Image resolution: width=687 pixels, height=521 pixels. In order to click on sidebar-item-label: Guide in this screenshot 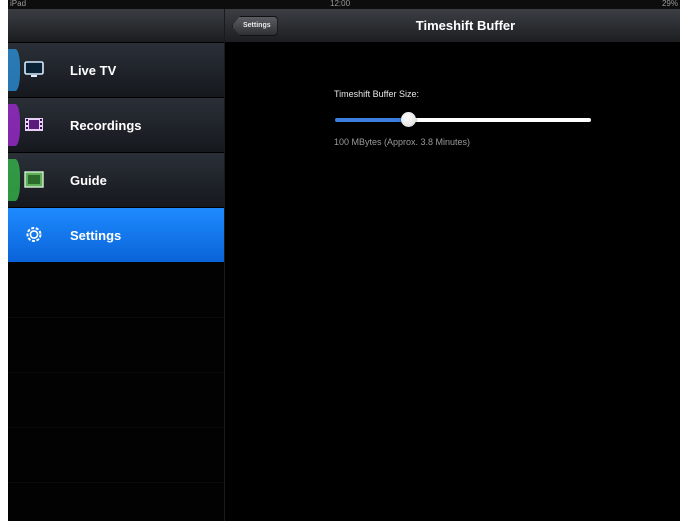, I will do `click(88, 180)`.